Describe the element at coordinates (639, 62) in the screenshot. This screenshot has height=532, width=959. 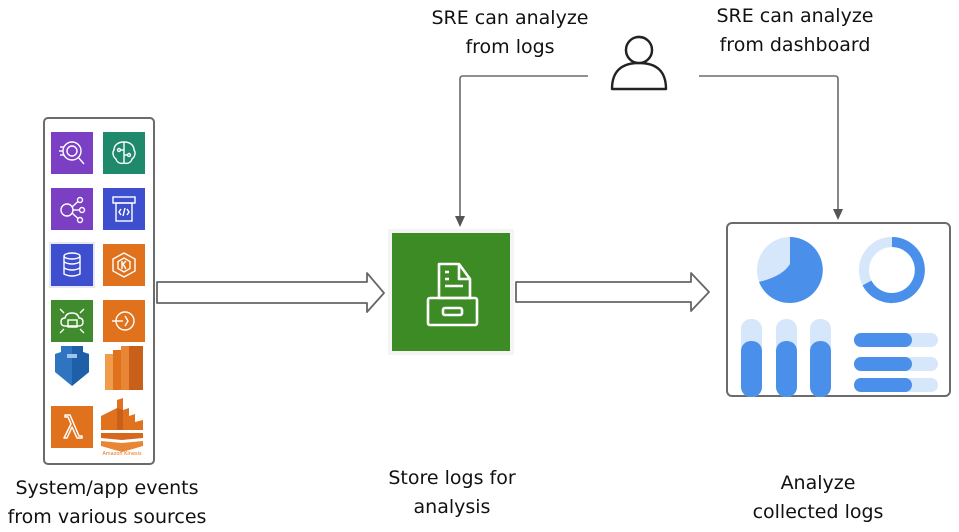
I see `user-icon` at that location.